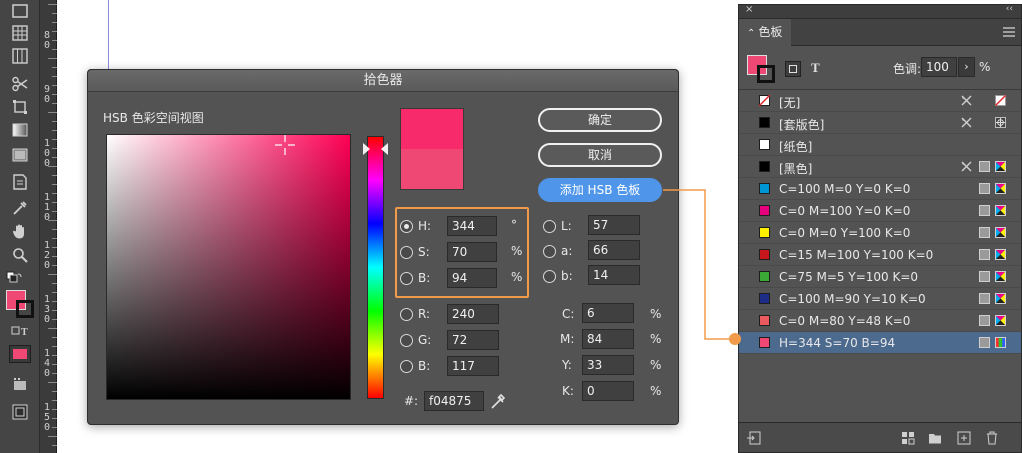  Describe the element at coordinates (472, 226) in the screenshot. I see `hue-input: 344` at that location.